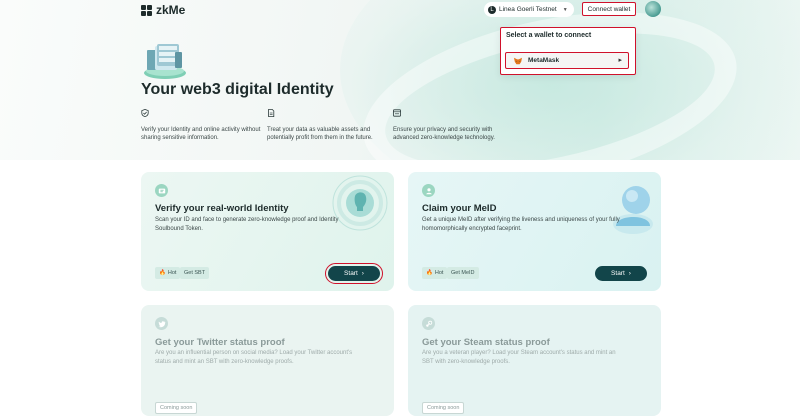 The width and height of the screenshot is (800, 416). I want to click on wallet-select-popup: Select a wallet to connect MetaMask ▸, so click(568, 51).